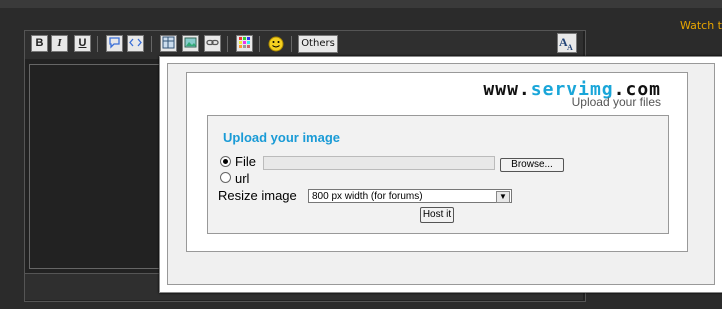 The width and height of the screenshot is (722, 309). What do you see at coordinates (114, 43) in the screenshot?
I see `quote-icon` at bounding box center [114, 43].